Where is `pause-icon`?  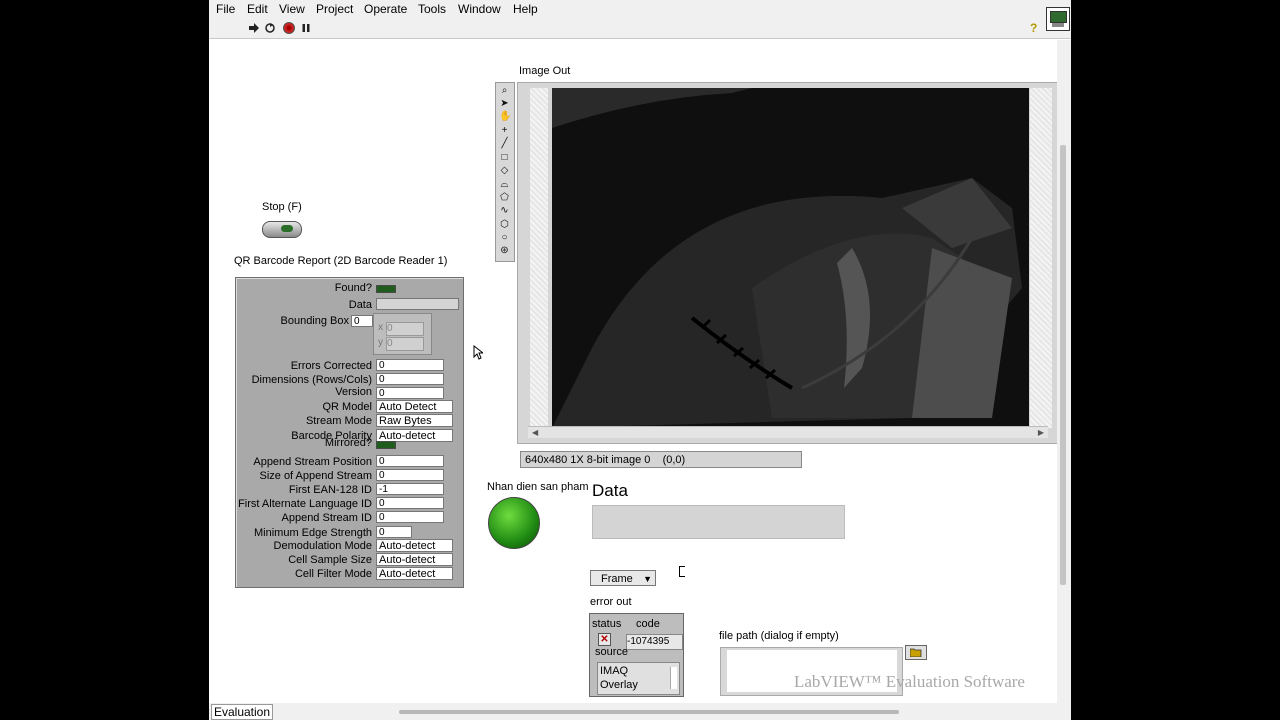 pause-icon is located at coordinates (306, 28).